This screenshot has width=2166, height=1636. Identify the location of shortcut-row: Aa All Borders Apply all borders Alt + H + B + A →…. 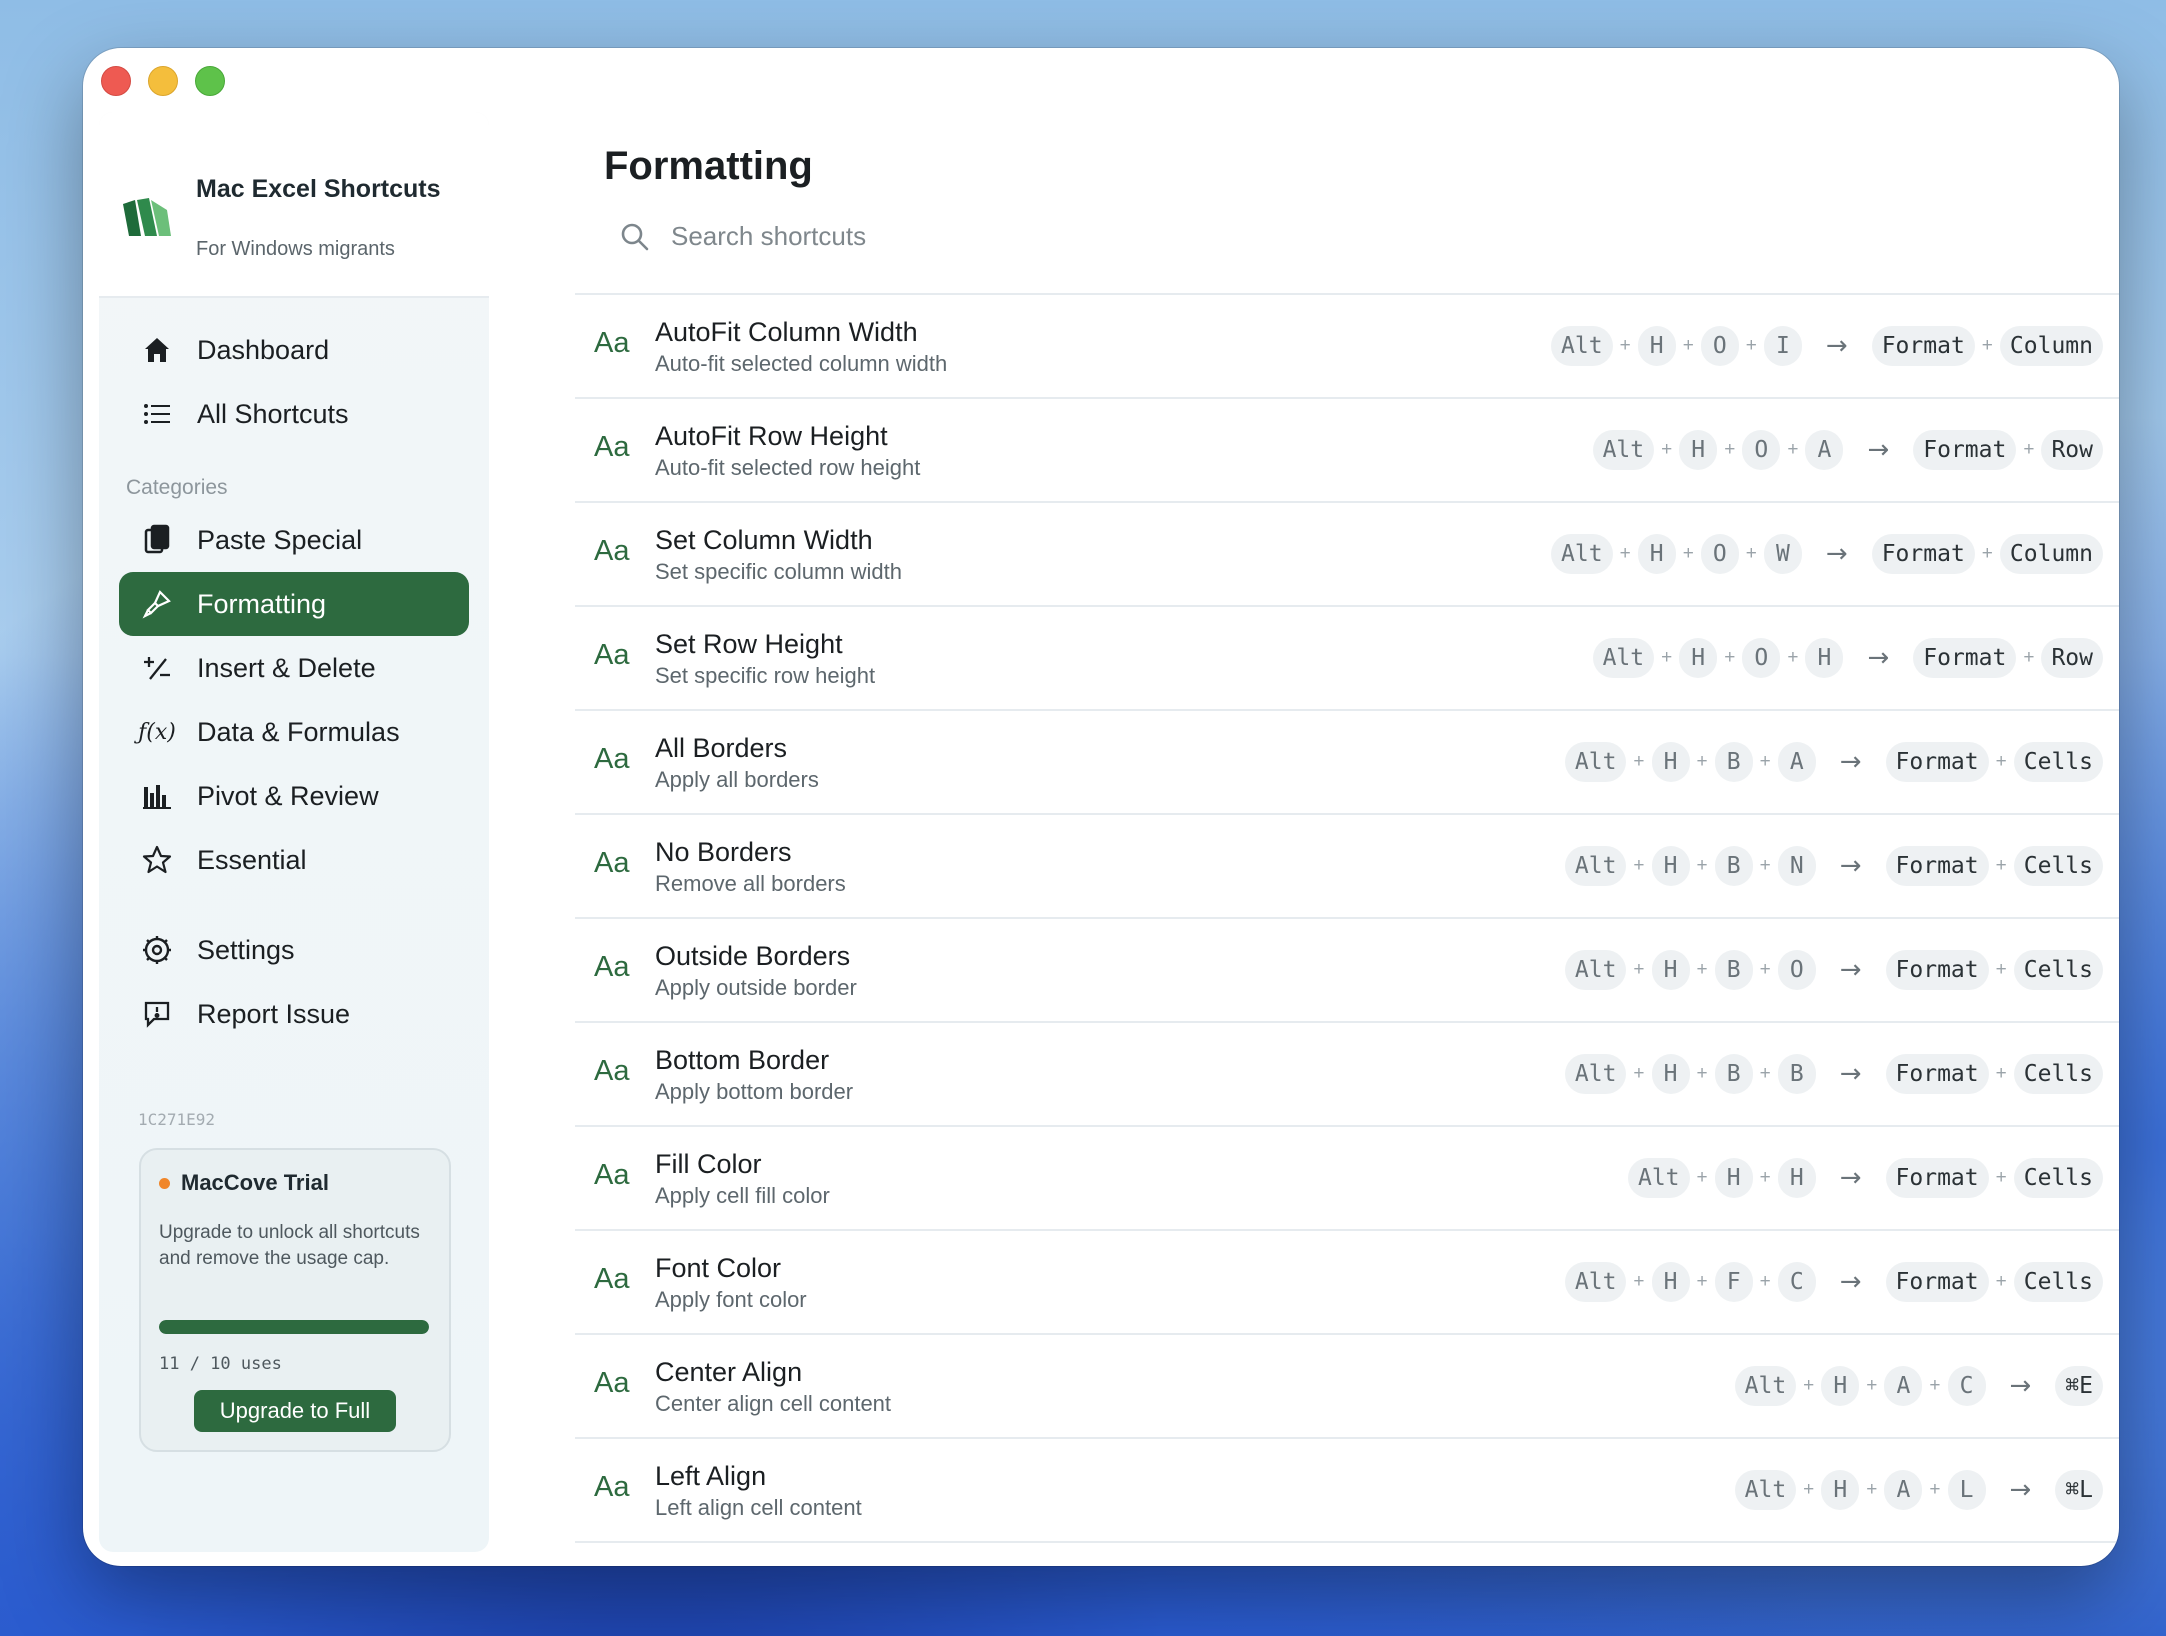
(1347, 763).